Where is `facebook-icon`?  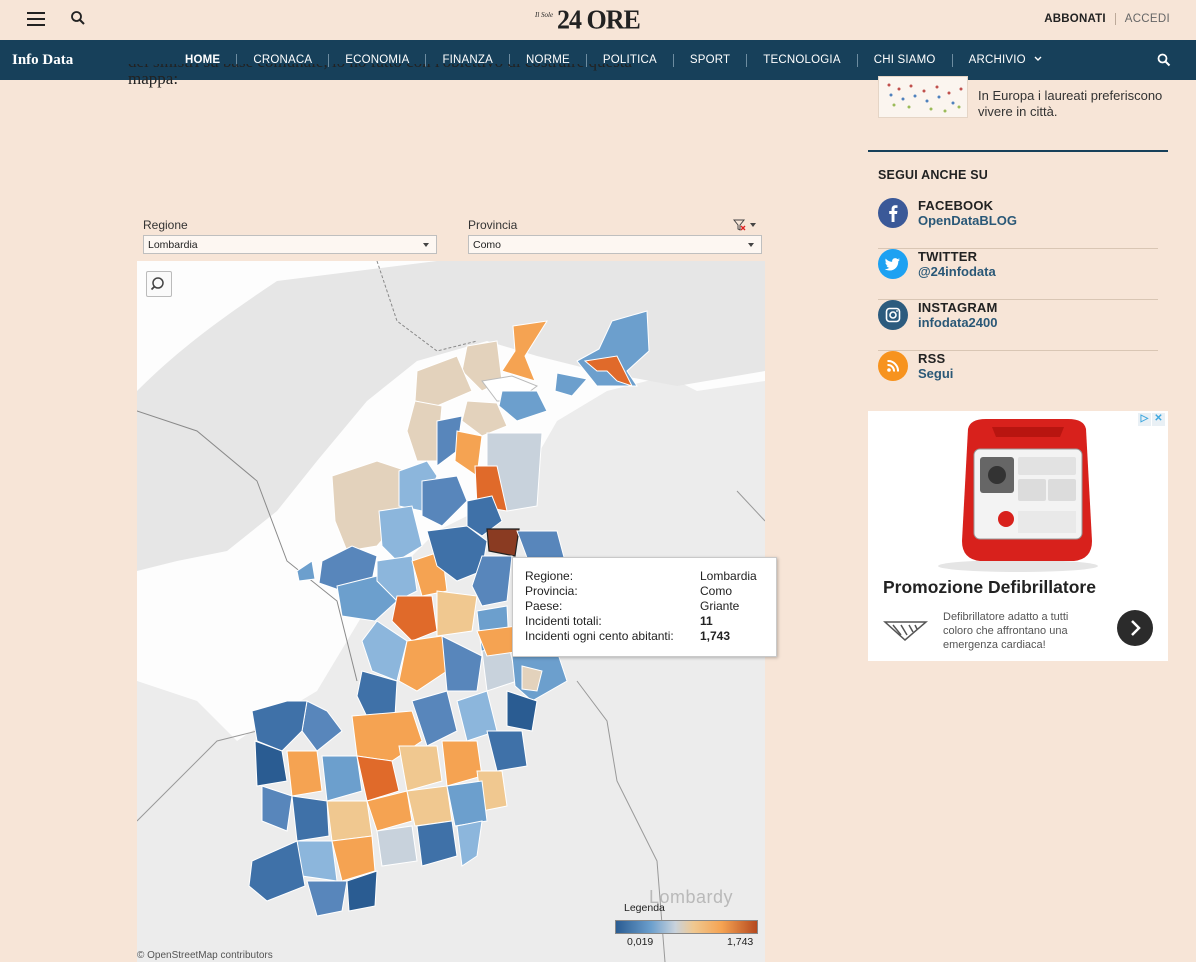
facebook-icon is located at coordinates (893, 213).